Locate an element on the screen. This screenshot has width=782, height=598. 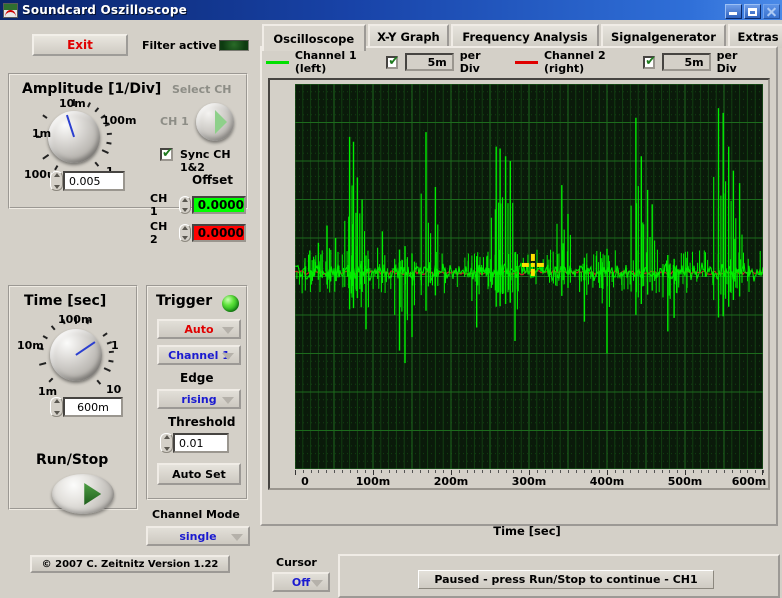
tab-label: Frequency Analysis is located at coordinates (525, 37).